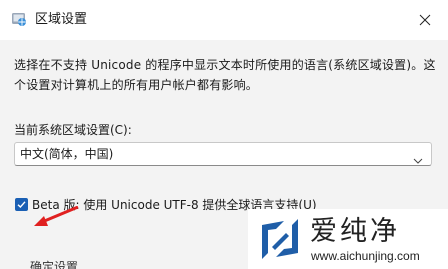 The width and height of the screenshot is (448, 269). I want to click on utf8-beta-checkbox, so click(21, 204).